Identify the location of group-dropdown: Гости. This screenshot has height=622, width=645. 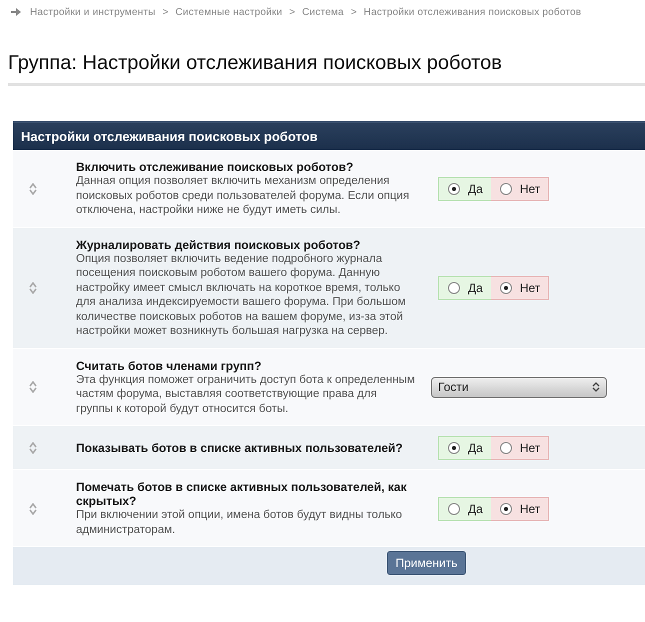
(519, 387).